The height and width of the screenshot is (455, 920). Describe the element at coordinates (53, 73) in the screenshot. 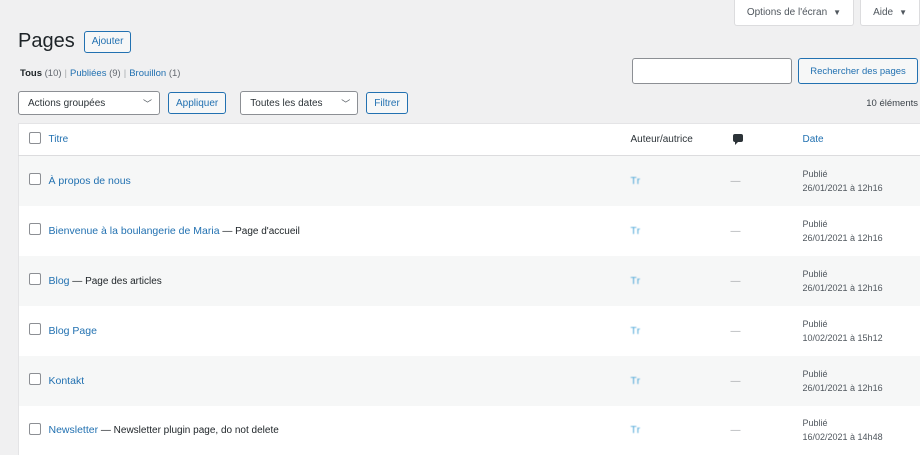

I see `view-all-count: (10)` at that location.